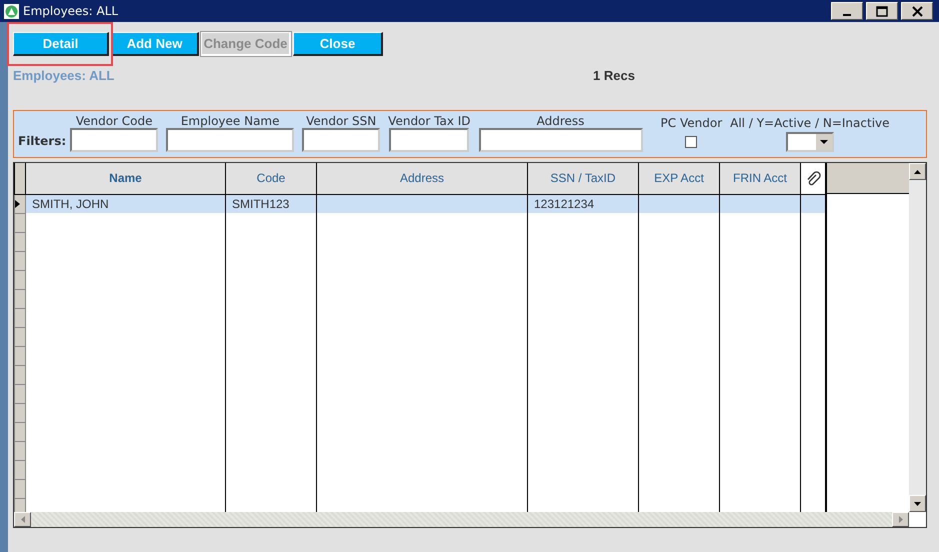 Image resolution: width=939 pixels, height=552 pixels. Describe the element at coordinates (114, 121) in the screenshot. I see `field-label: Vendor Code` at that location.